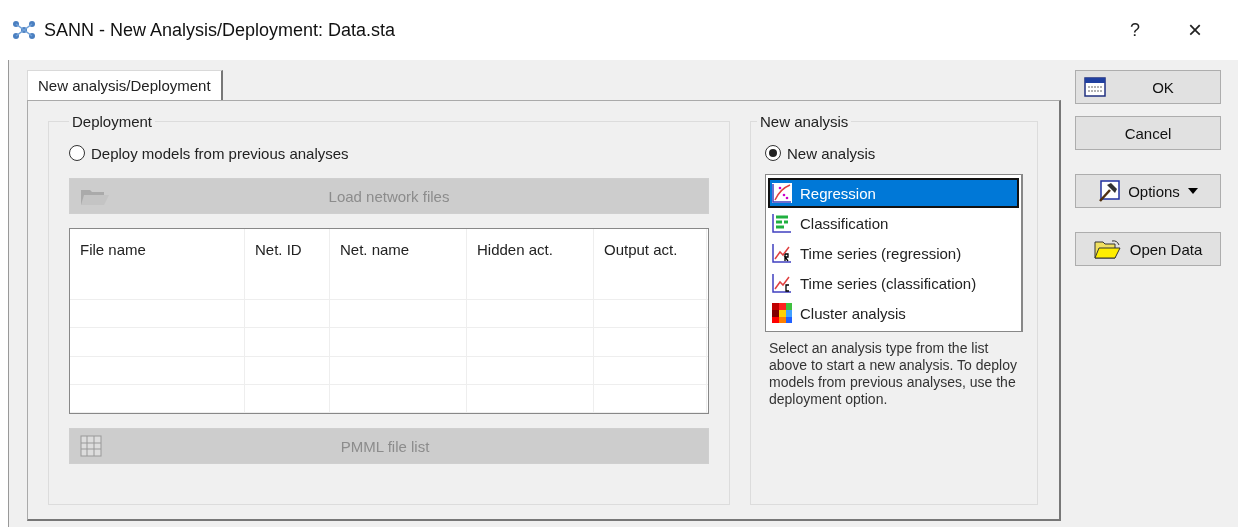 This screenshot has height=527, width=1238. What do you see at coordinates (1148, 133) in the screenshot?
I see `dialog-button: Cancel` at bounding box center [1148, 133].